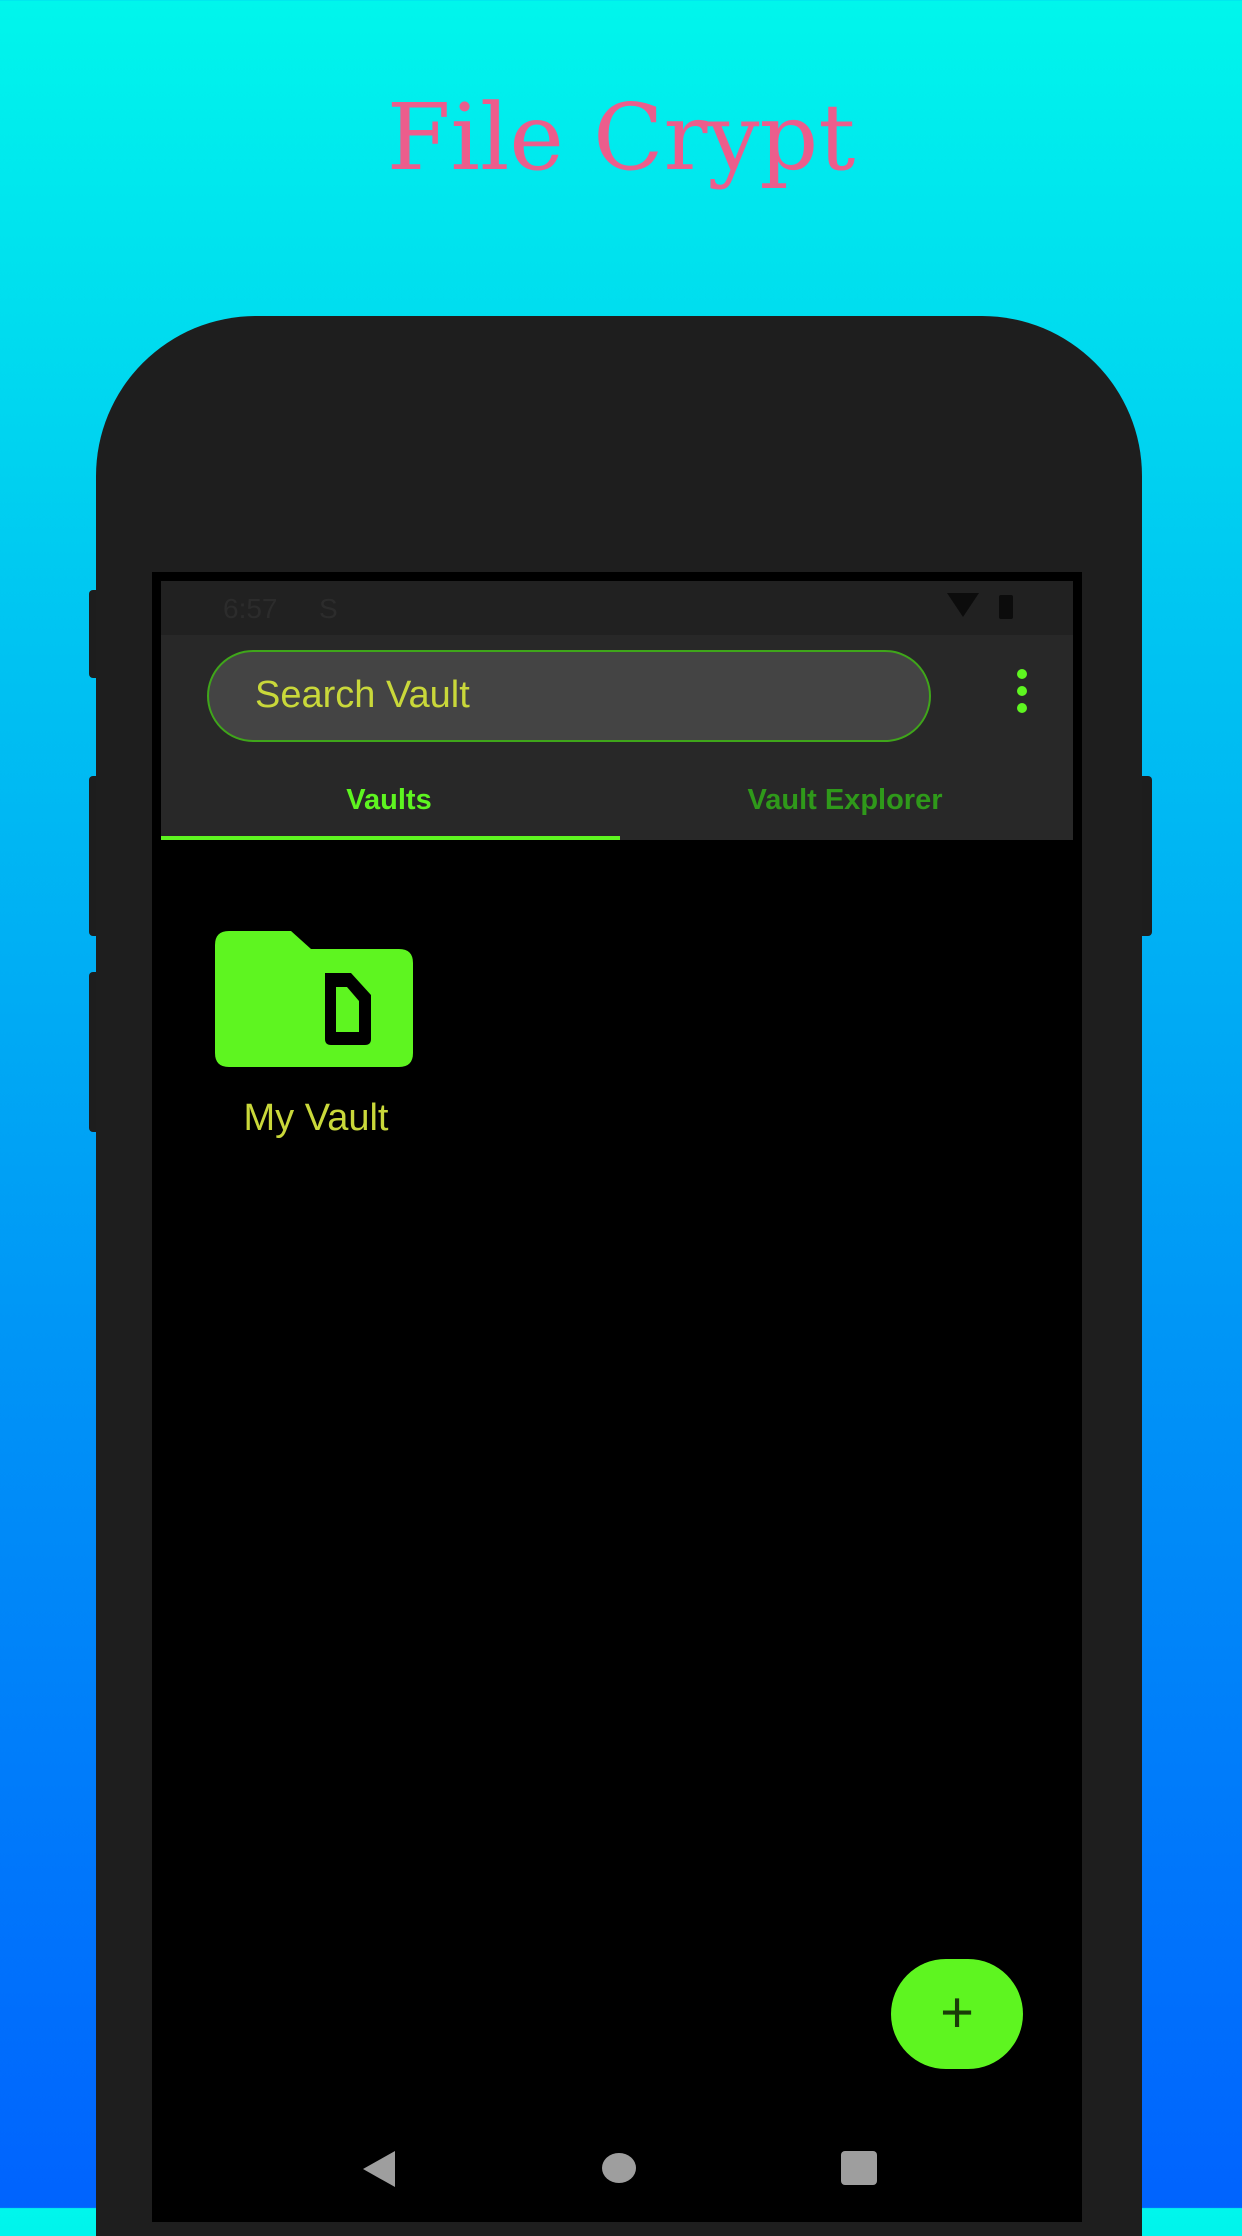 The image size is (1242, 2236). Describe the element at coordinates (389, 805) in the screenshot. I see `tab-vaults: Vaults` at that location.